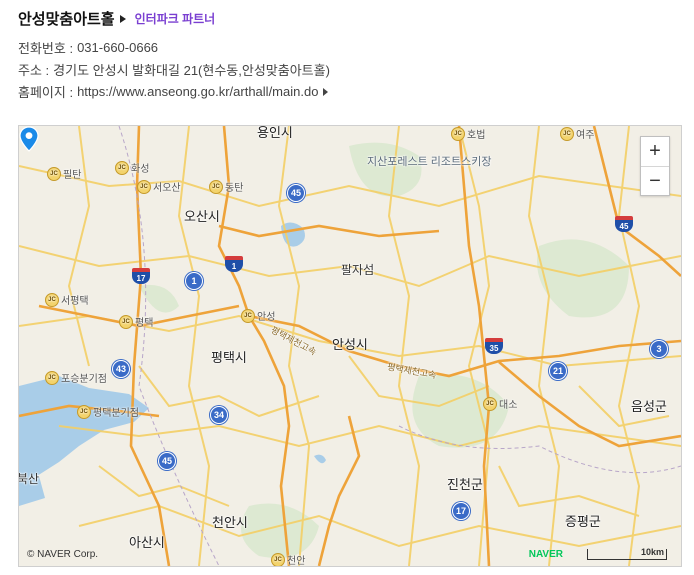 The image size is (694, 575). What do you see at coordinates (141, 276) in the screenshot?
I see `route-17-expressway-icon: 17` at bounding box center [141, 276].